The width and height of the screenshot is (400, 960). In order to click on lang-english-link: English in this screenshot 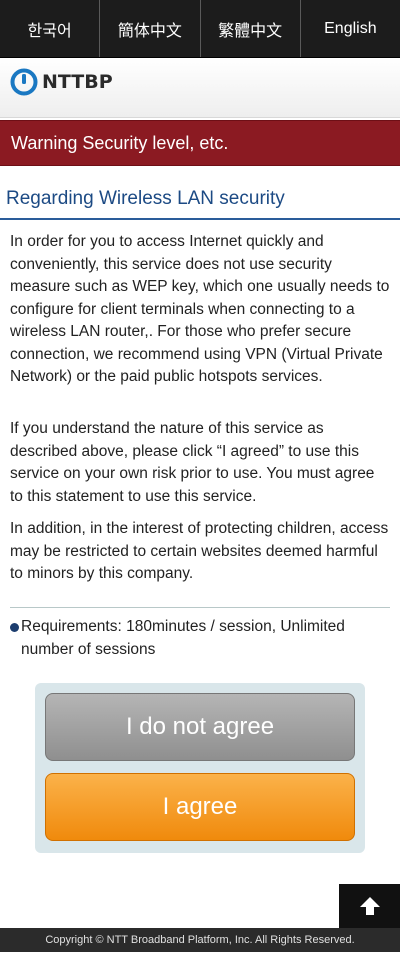, I will do `click(350, 28)`.